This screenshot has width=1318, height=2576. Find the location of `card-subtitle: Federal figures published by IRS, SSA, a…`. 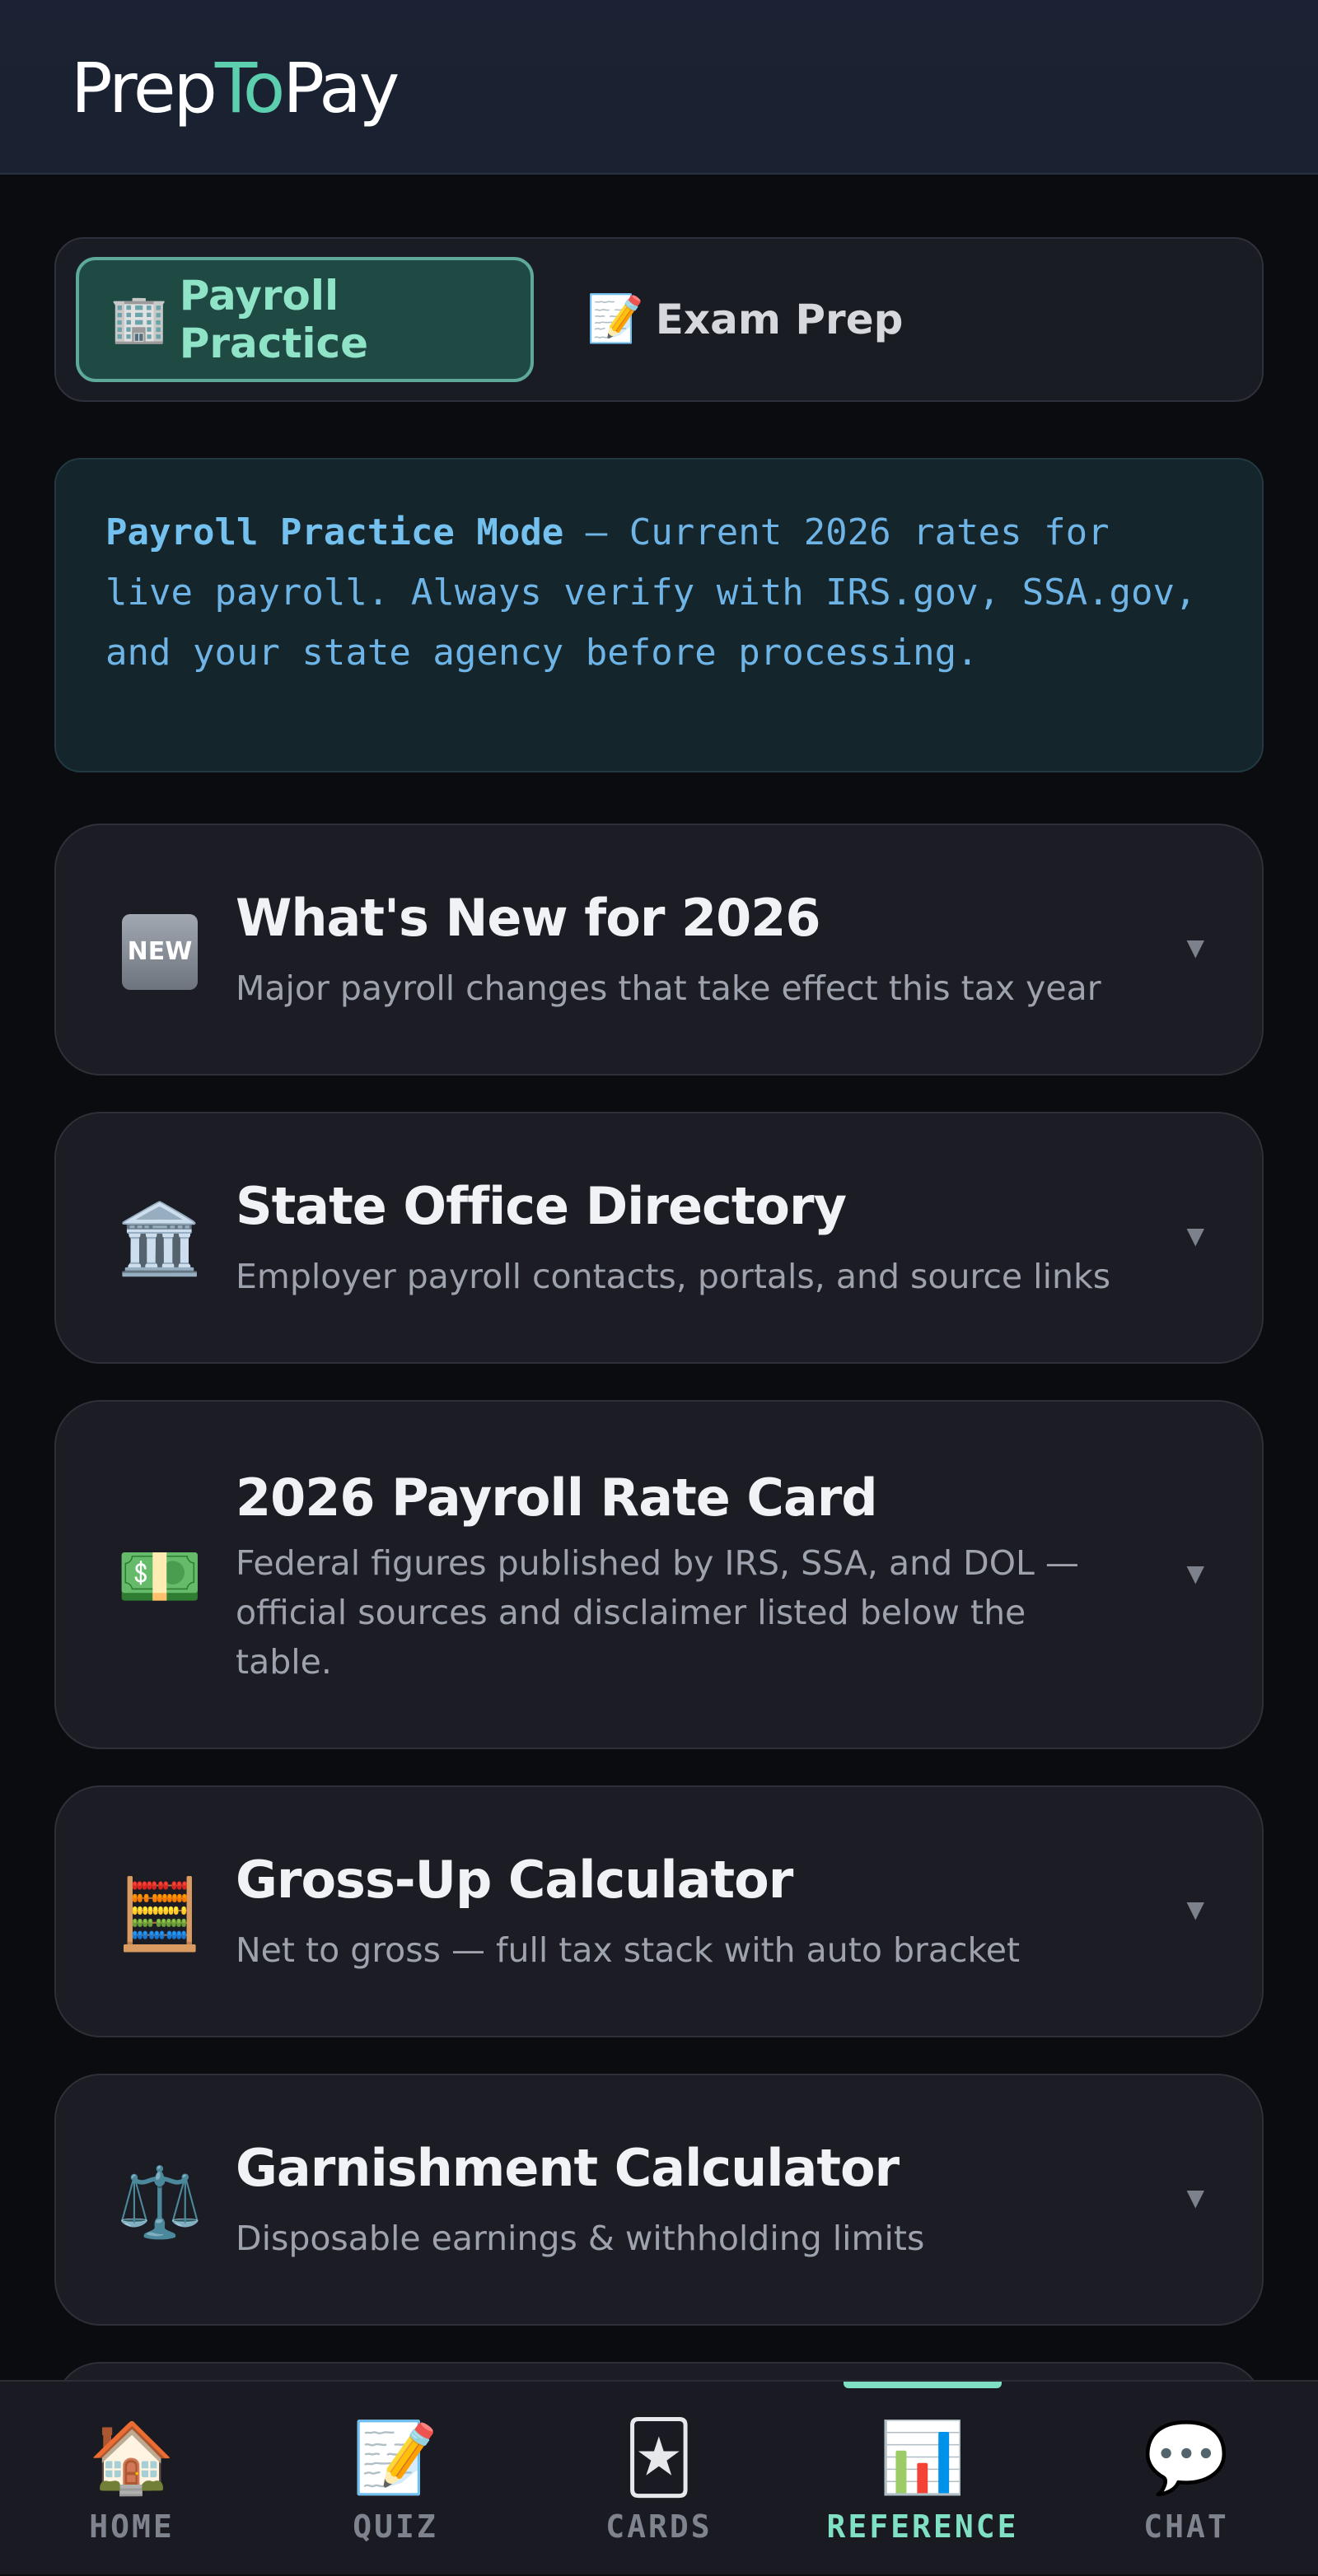

card-subtitle: Federal figures published by IRS, SSA, a… is located at coordinates (657, 1612).